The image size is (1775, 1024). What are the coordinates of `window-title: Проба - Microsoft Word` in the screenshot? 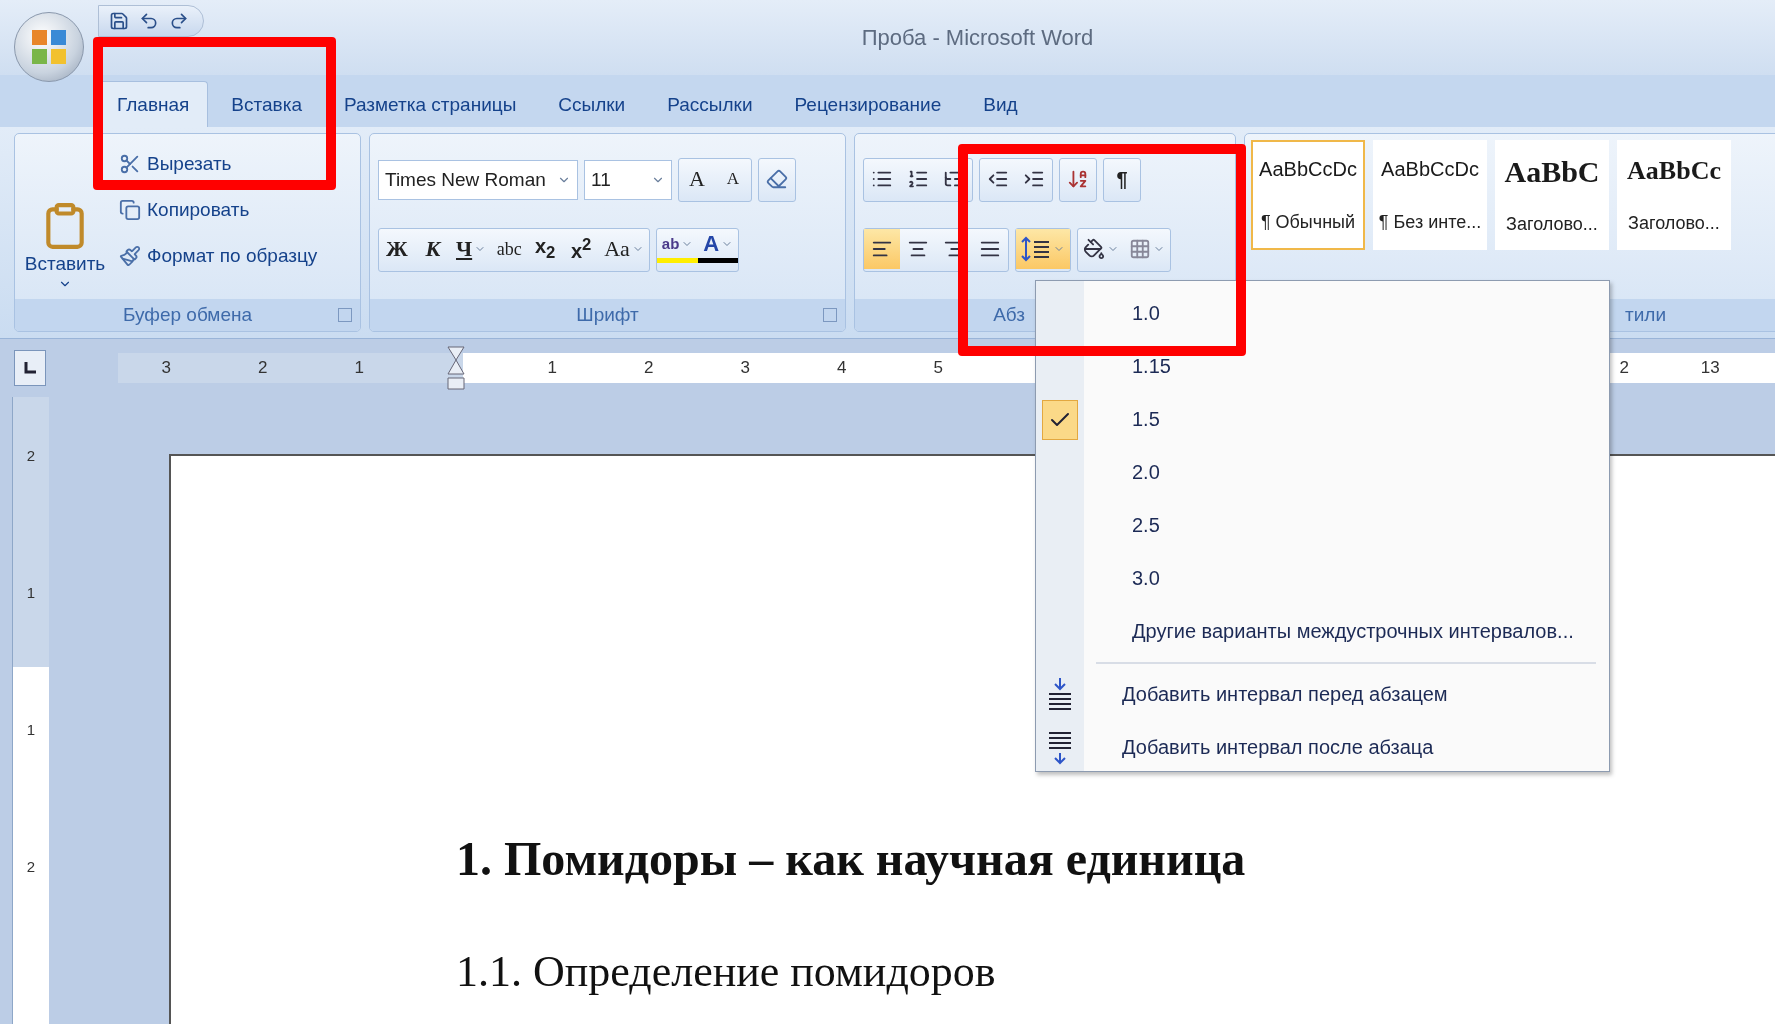 It's located at (977, 37).